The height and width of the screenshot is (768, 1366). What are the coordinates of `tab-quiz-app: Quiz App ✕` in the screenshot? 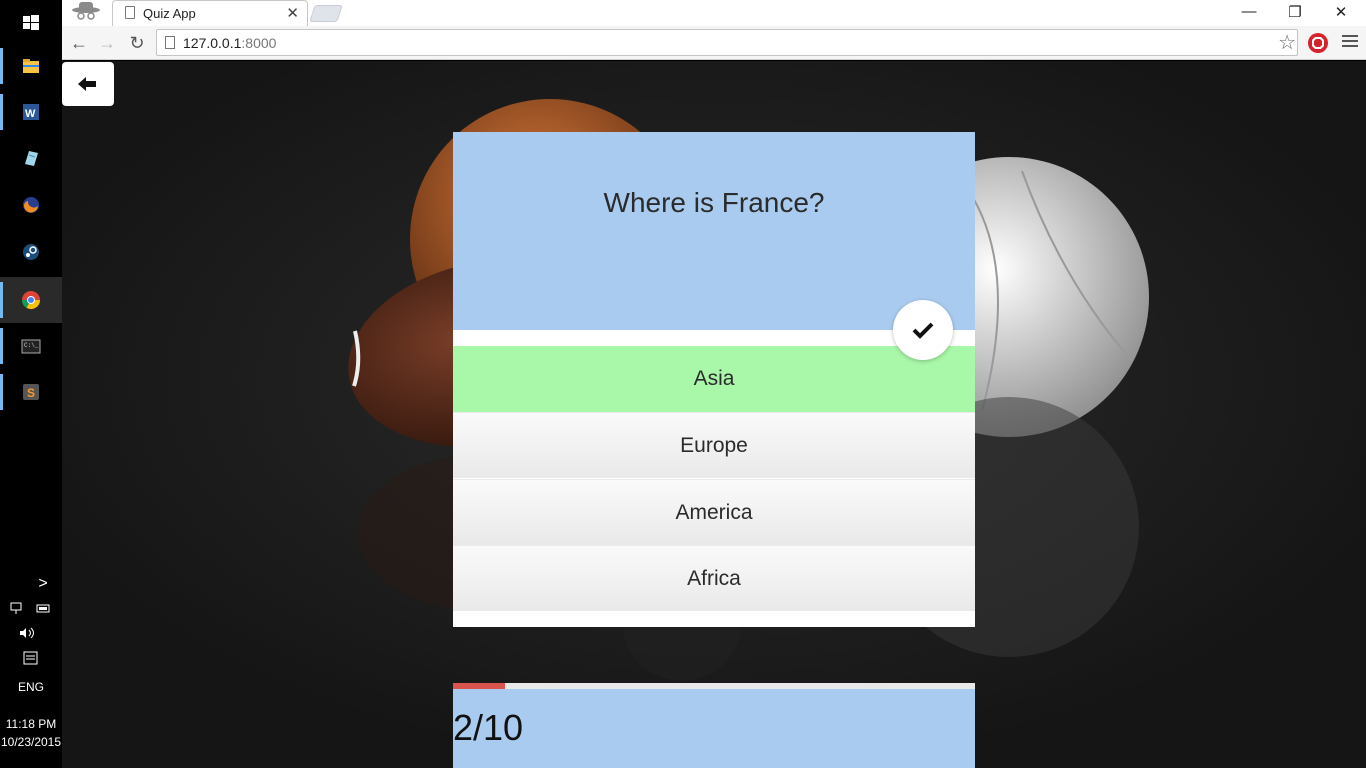 It's located at (210, 13).